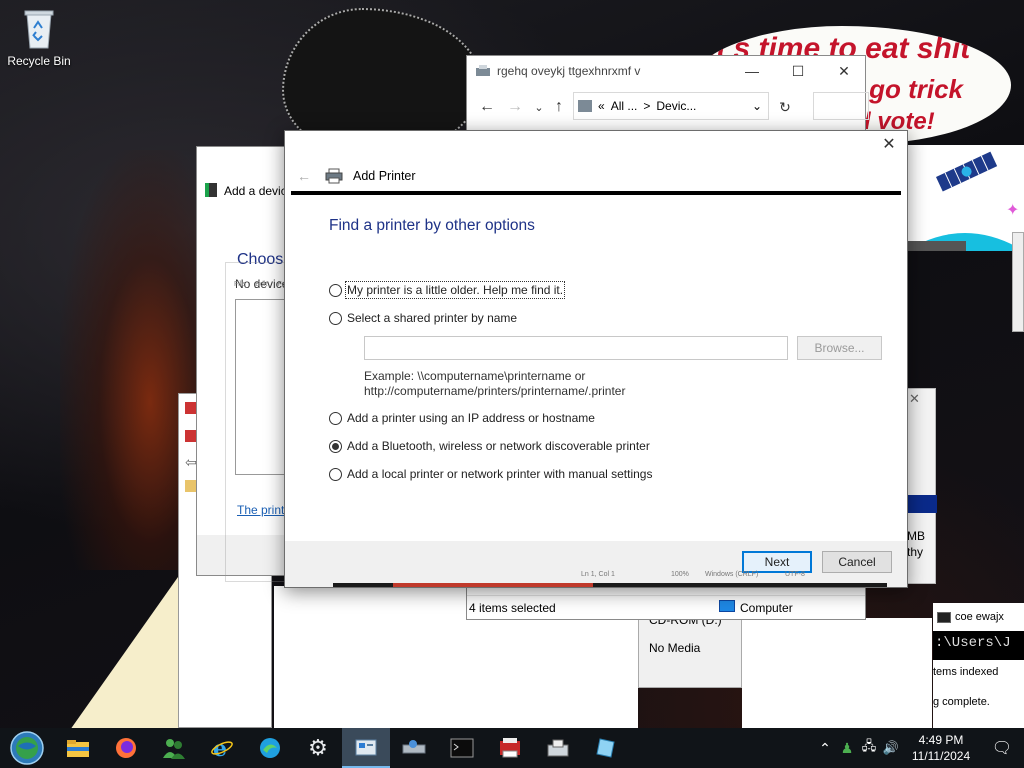 The width and height of the screenshot is (1024, 768). Describe the element at coordinates (825, 748) in the screenshot. I see `tray-overflow-chevron-icon: ⌃` at that location.